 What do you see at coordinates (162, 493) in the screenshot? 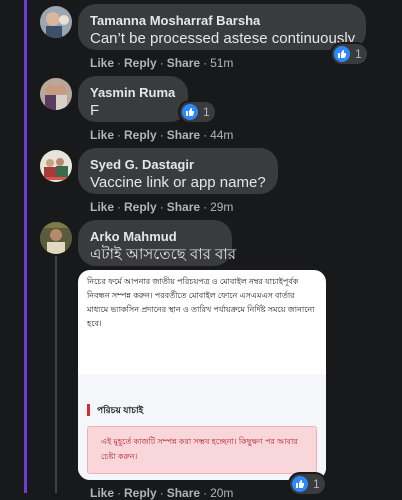
I see `comment-actions: Like · Reply · Share · 20m` at bounding box center [162, 493].